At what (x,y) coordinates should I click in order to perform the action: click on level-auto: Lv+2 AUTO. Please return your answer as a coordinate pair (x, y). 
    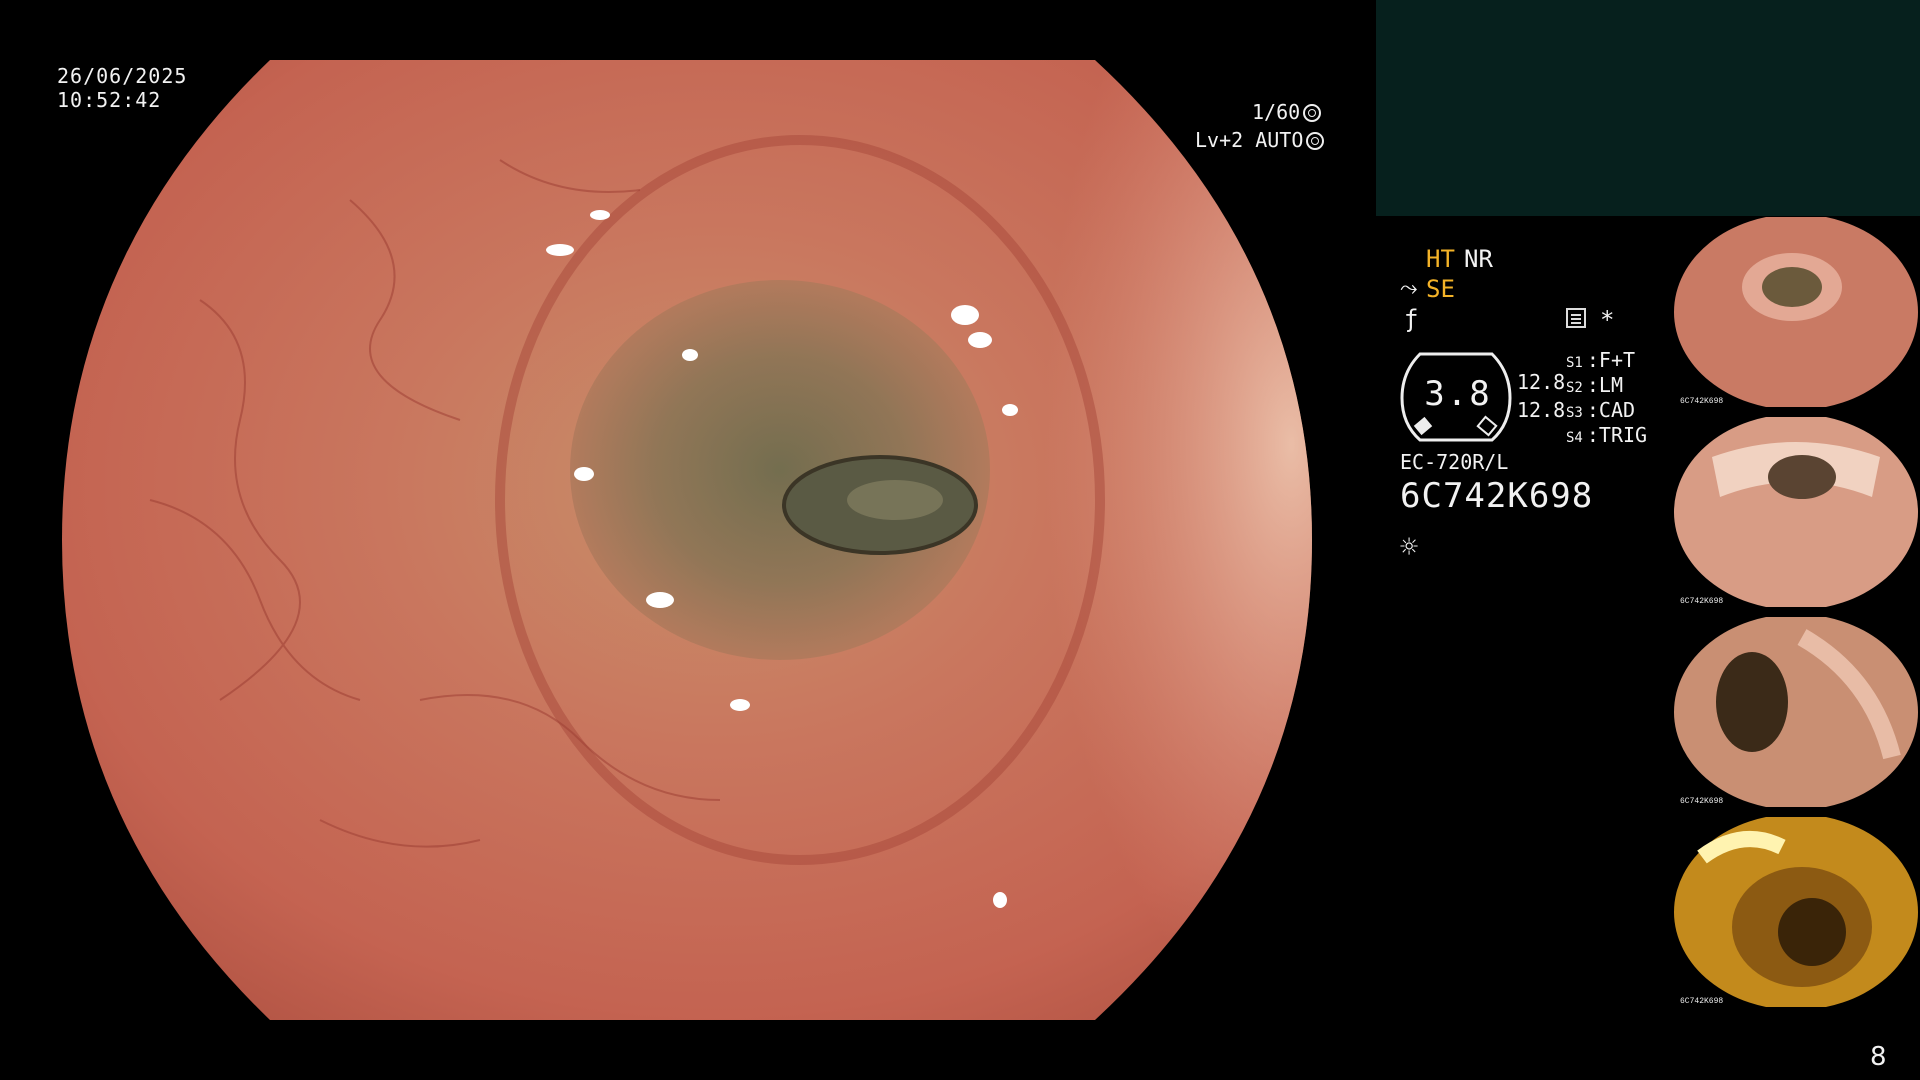
    Looking at the image, I should click on (1260, 140).